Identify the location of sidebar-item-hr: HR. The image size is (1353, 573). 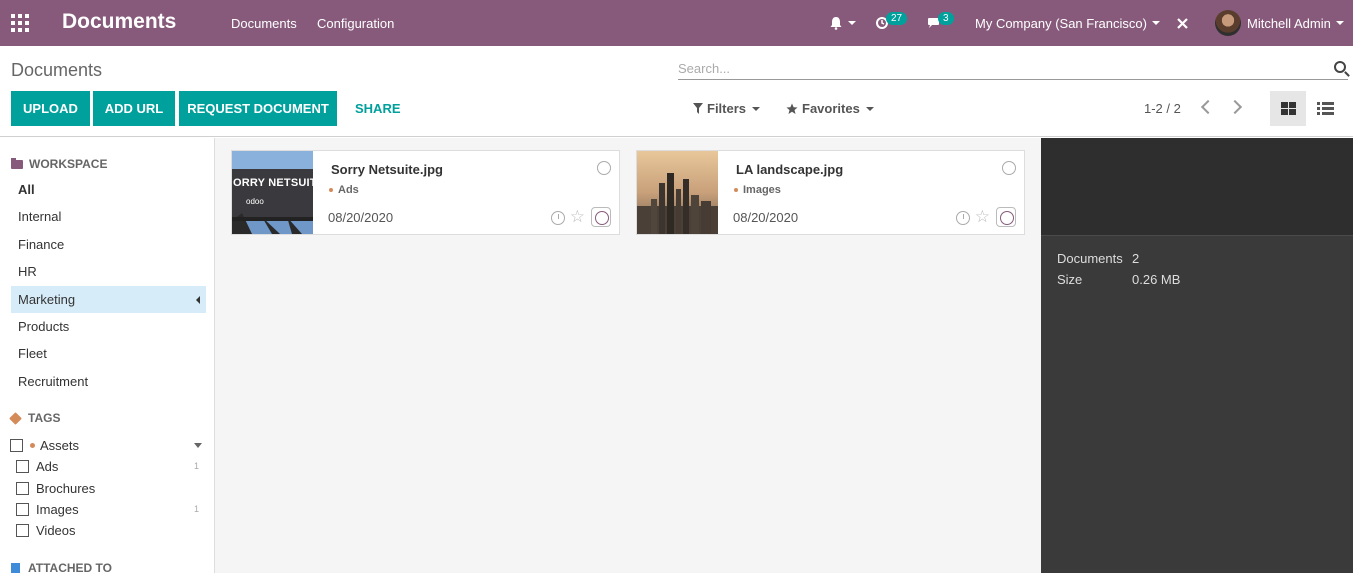
(108, 271).